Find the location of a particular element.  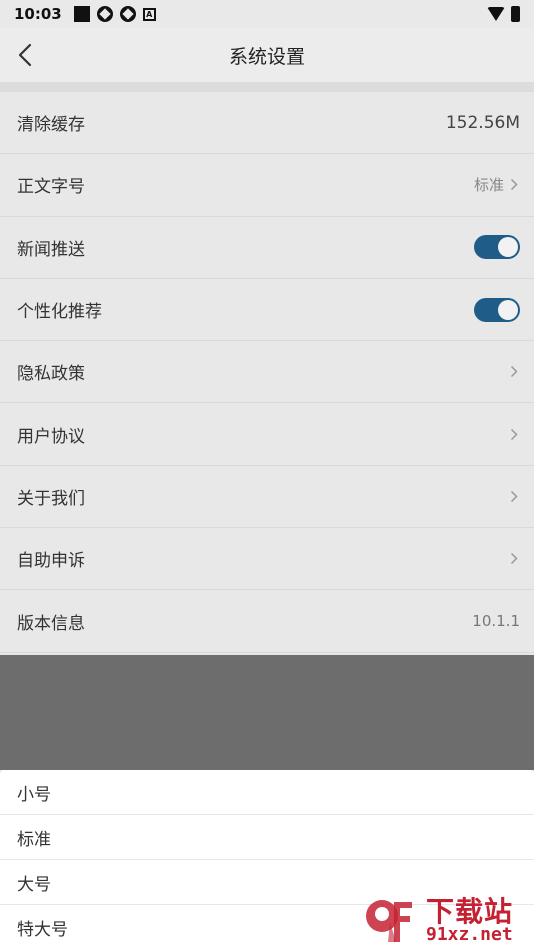

personalized-toggle is located at coordinates (497, 309).